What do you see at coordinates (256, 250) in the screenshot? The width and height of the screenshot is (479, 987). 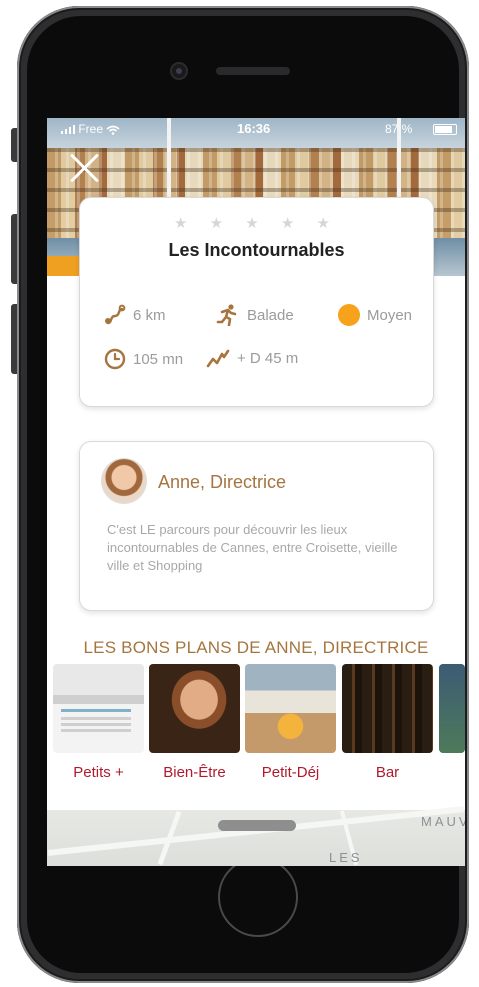 I see `route-title: Les Incontournables` at bounding box center [256, 250].